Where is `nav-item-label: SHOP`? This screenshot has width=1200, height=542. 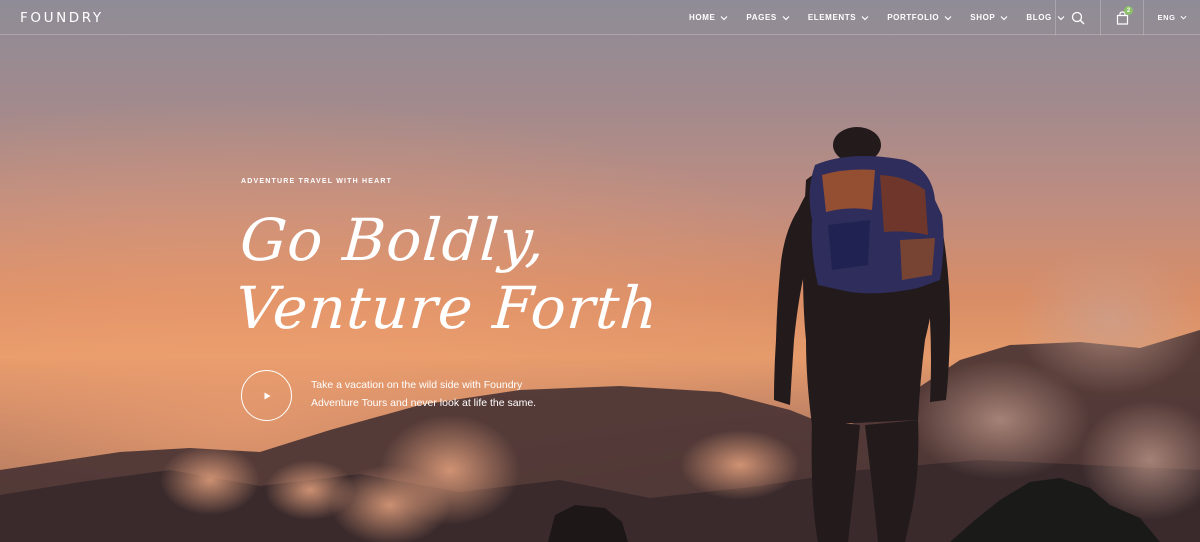
nav-item-label: SHOP is located at coordinates (983, 17).